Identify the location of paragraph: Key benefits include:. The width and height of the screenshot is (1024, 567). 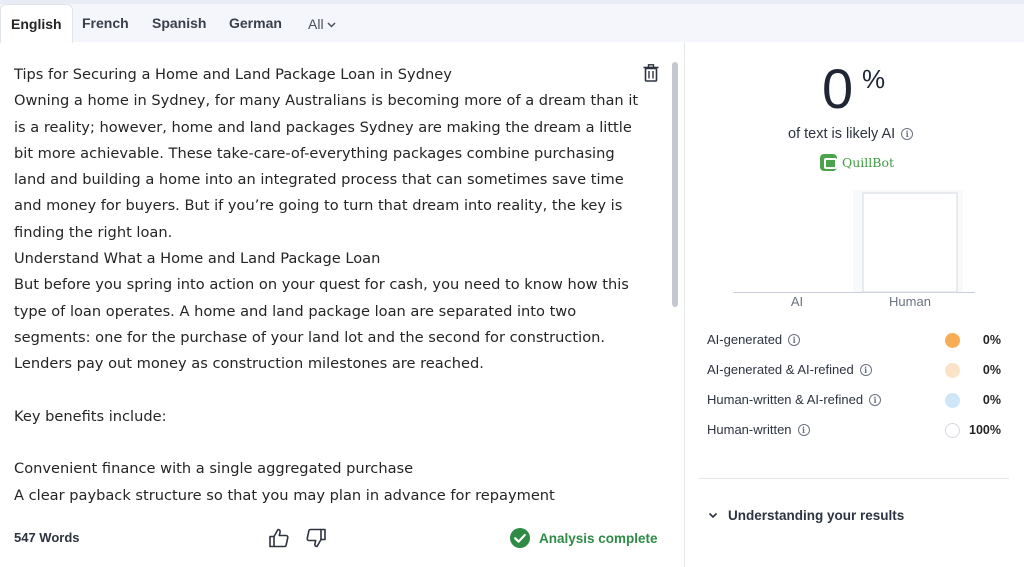
(90, 416).